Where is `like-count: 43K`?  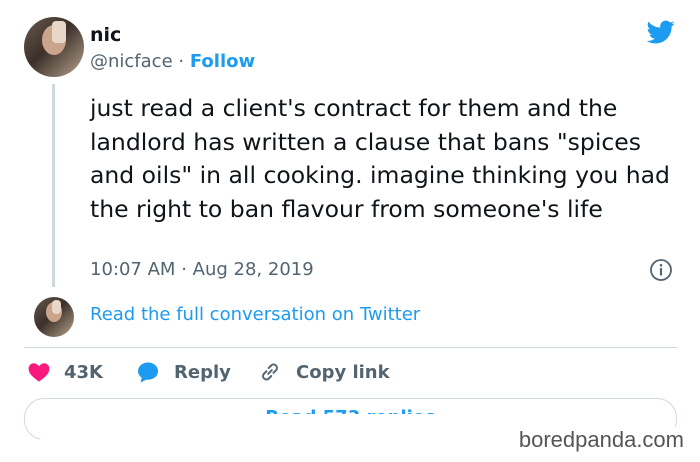 like-count: 43K is located at coordinates (83, 372).